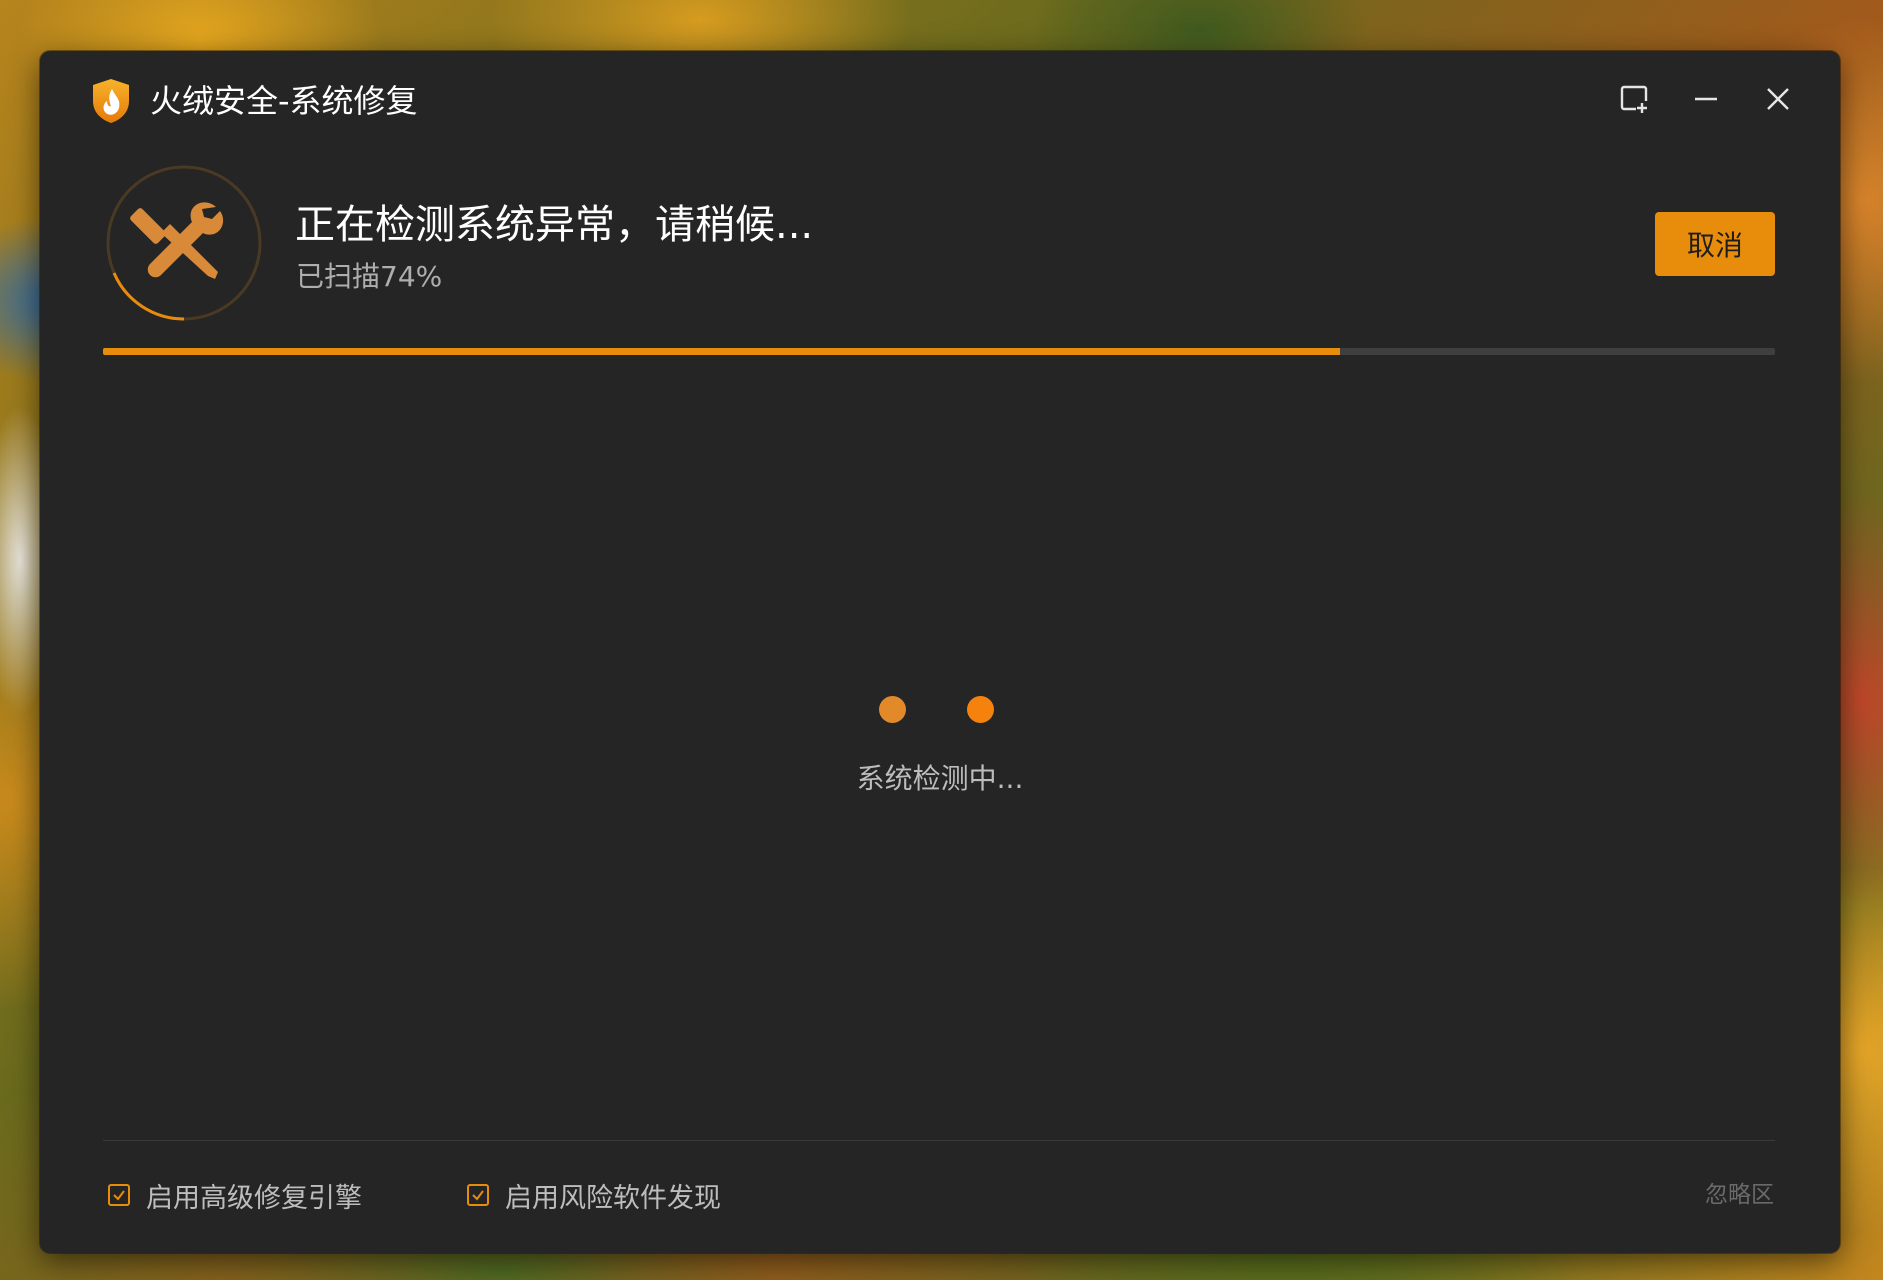 Image resolution: width=1883 pixels, height=1280 pixels. I want to click on scan-progress-bar, so click(939, 351).